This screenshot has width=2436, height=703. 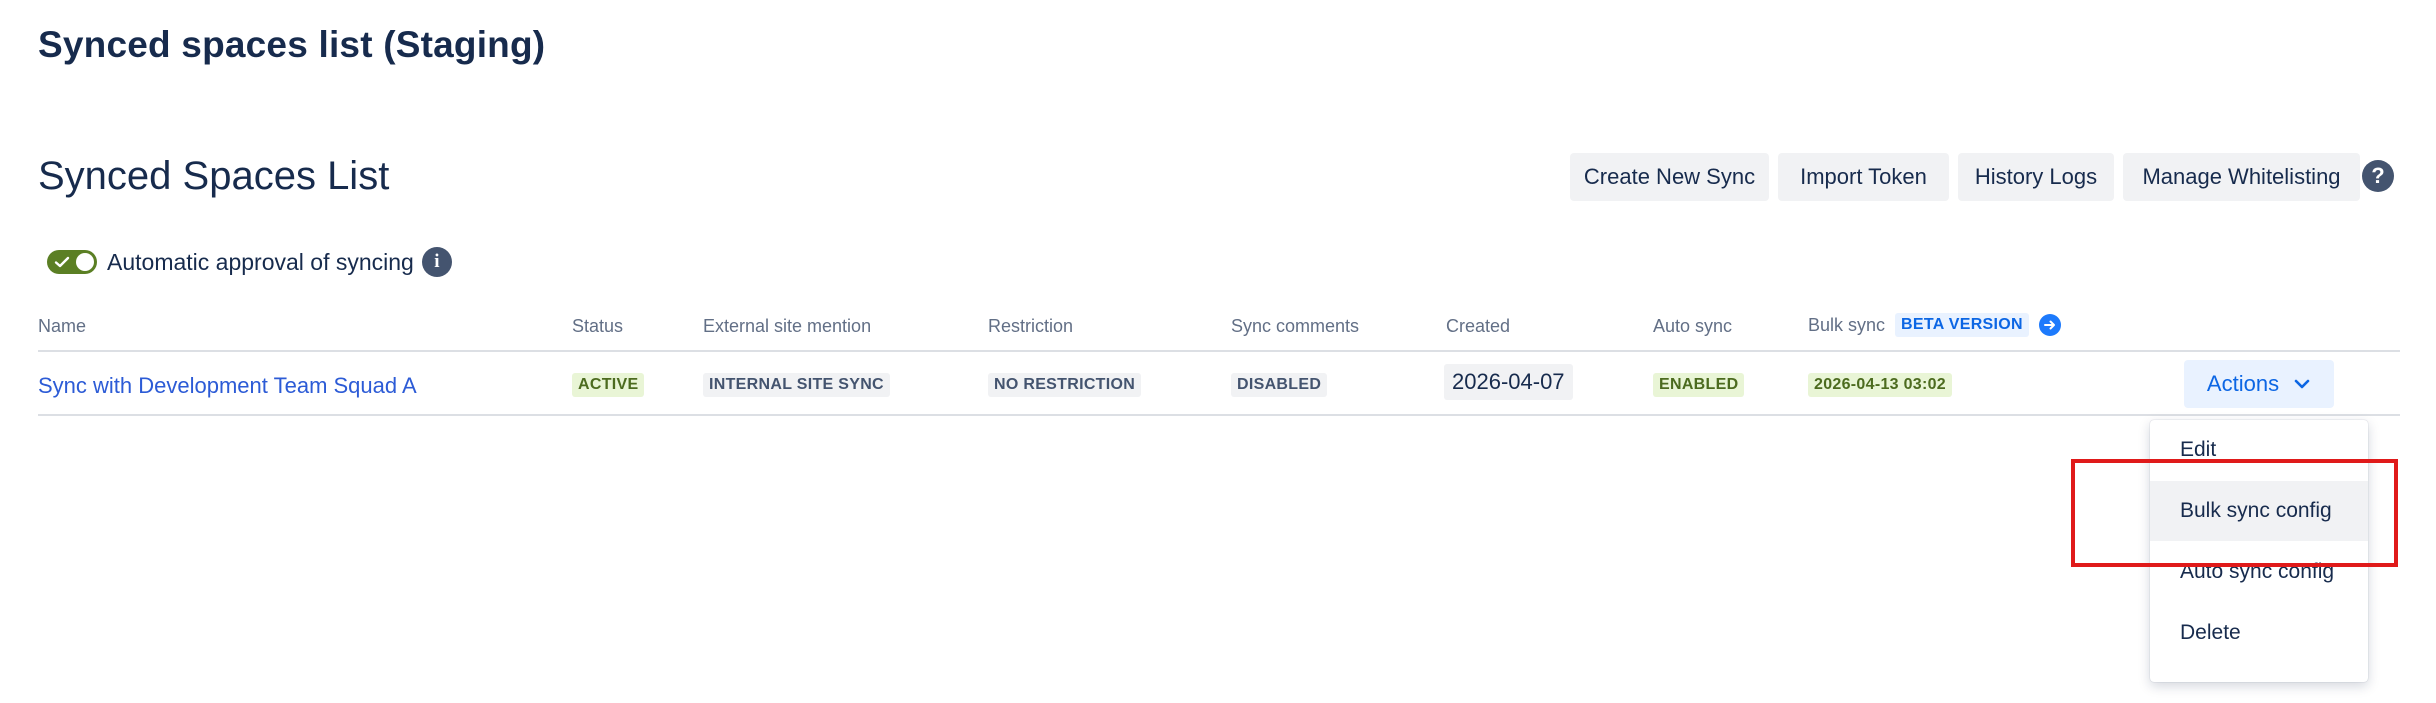 What do you see at coordinates (1478, 326) in the screenshot?
I see `column-header-created: Created` at bounding box center [1478, 326].